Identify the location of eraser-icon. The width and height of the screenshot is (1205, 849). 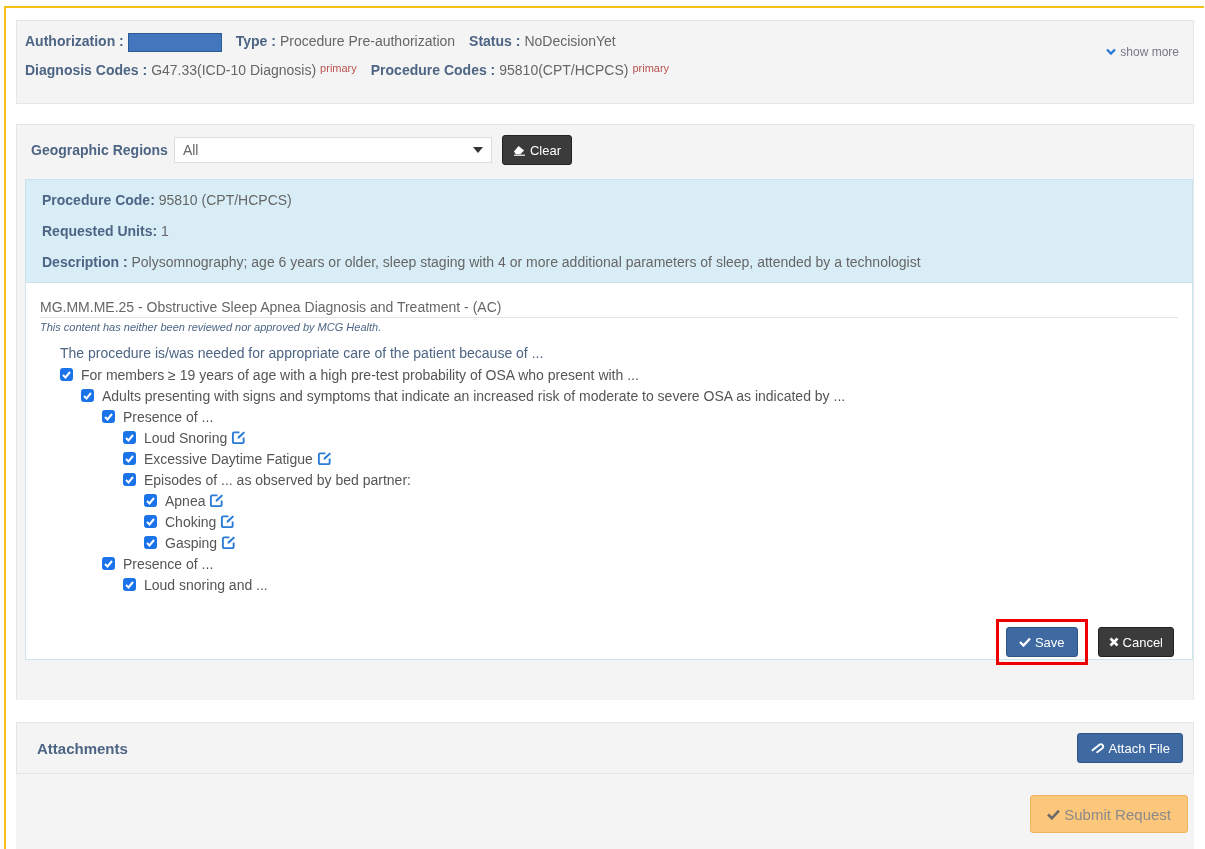
(519, 150).